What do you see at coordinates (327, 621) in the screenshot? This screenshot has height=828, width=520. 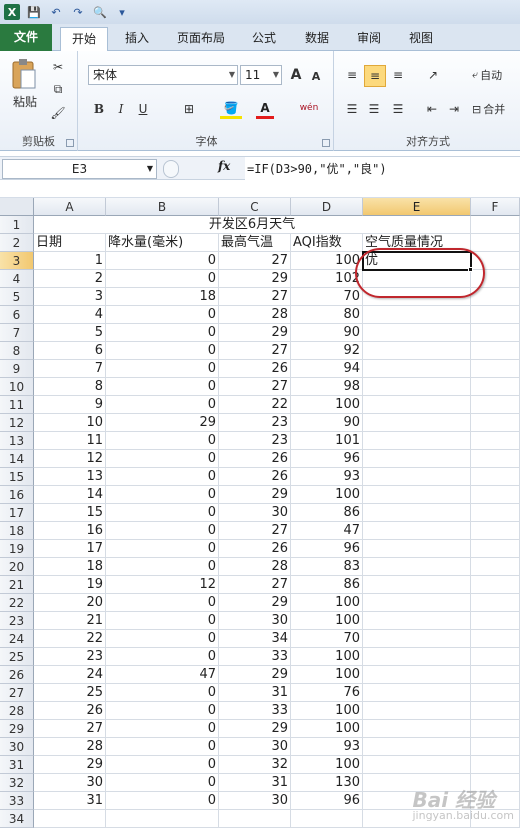 I see `cell-d23: 100` at bounding box center [327, 621].